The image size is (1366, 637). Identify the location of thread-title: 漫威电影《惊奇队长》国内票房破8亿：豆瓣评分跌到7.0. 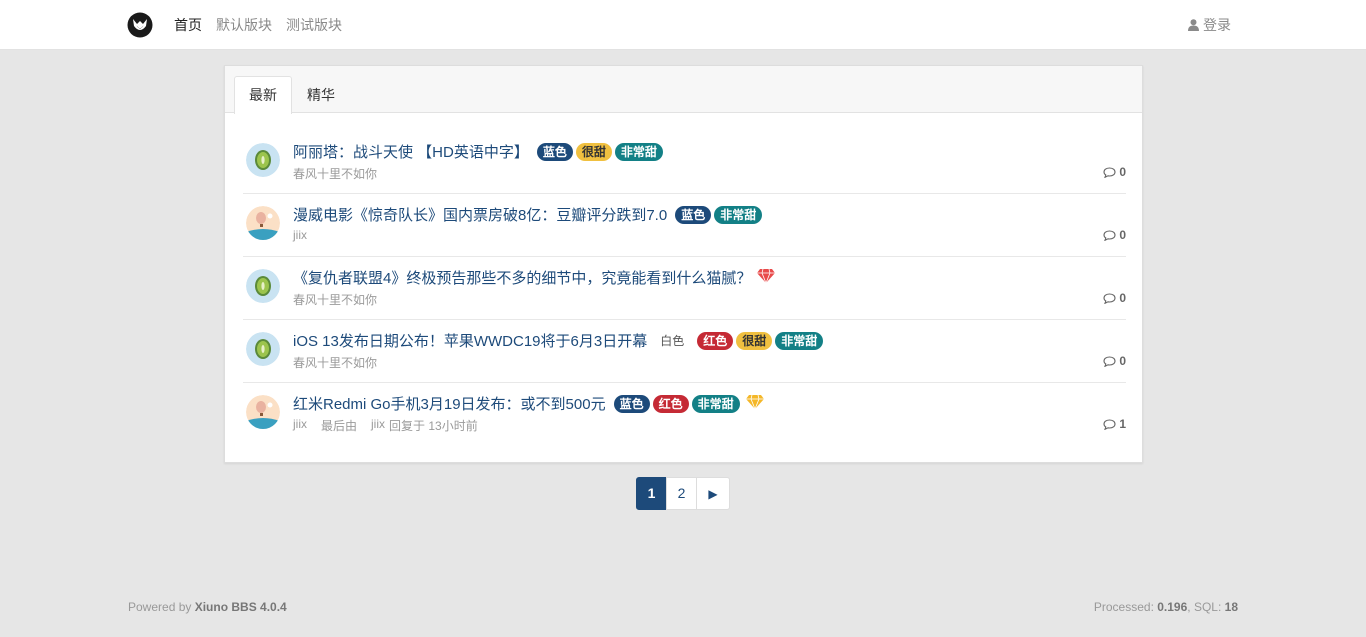
(480, 214).